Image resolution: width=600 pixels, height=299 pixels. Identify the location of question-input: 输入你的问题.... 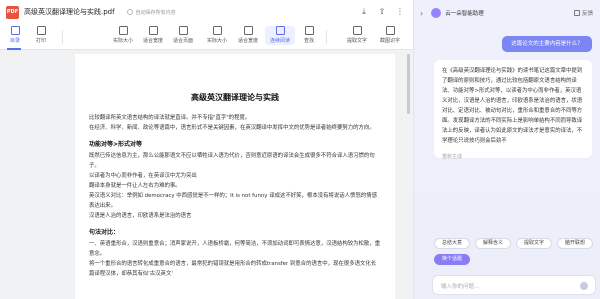
(514, 285).